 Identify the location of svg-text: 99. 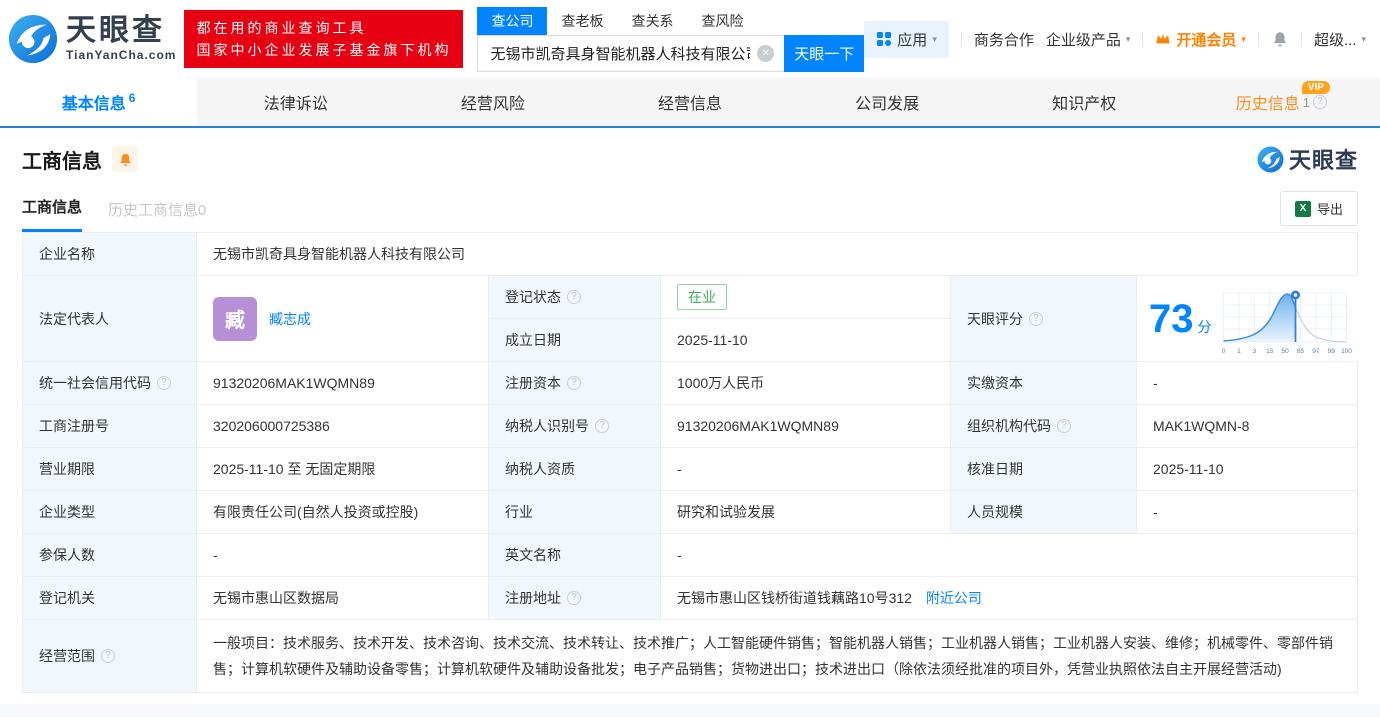
(1331, 351).